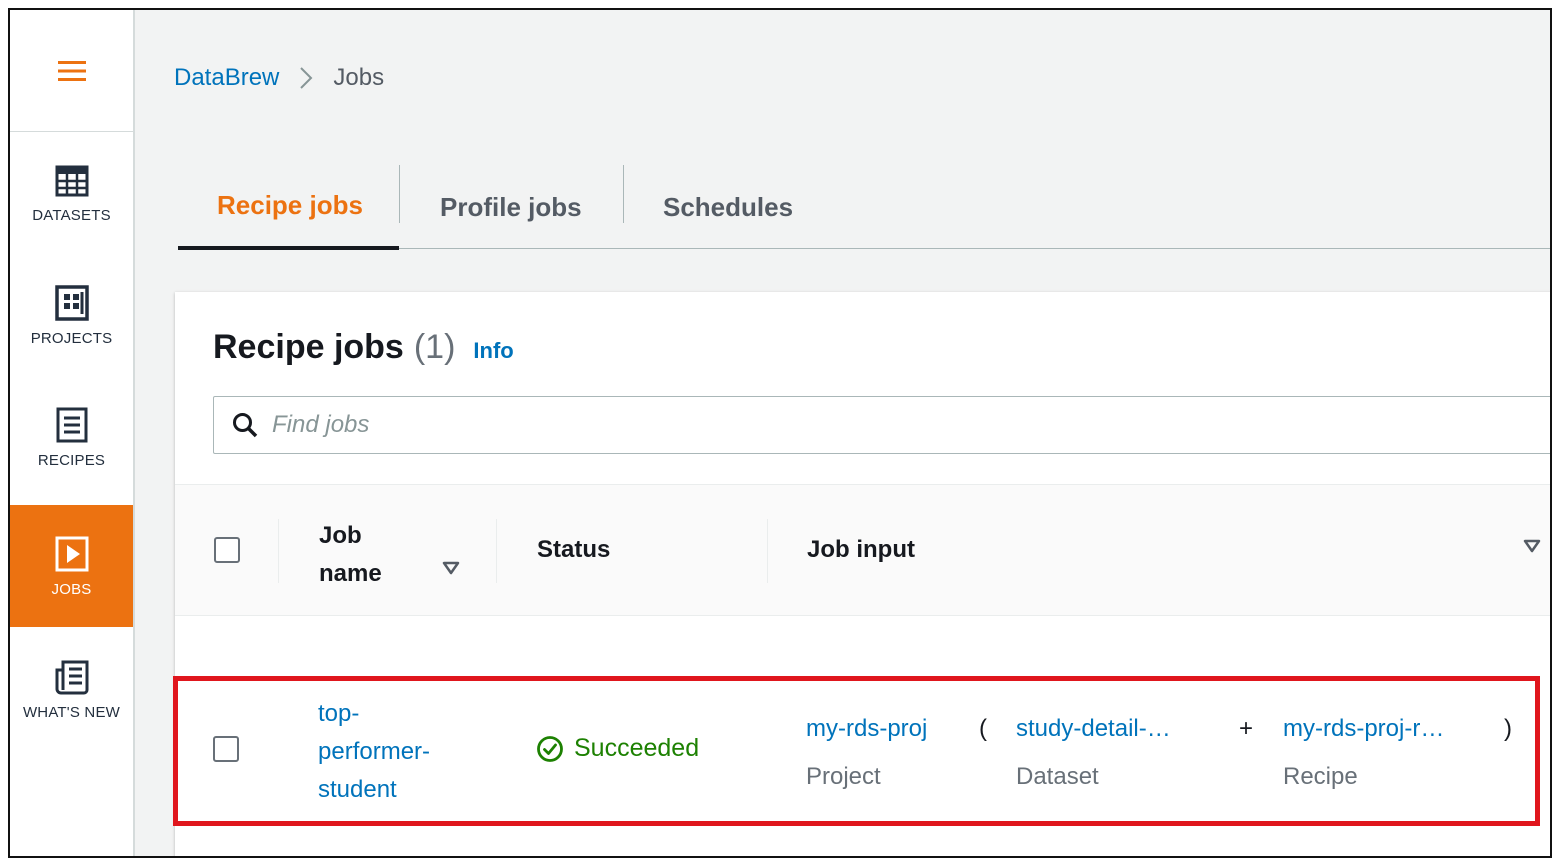  What do you see at coordinates (637, 748) in the screenshot?
I see `status-text: Succeeded` at bounding box center [637, 748].